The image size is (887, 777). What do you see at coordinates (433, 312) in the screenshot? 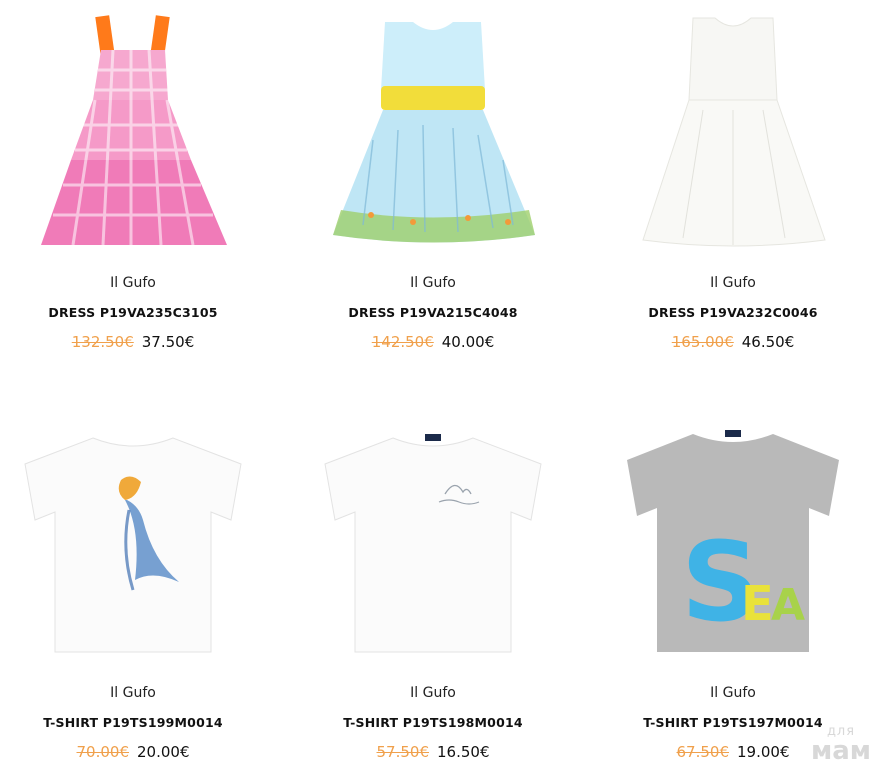
I see `product-title: DRESS P19VA215C4048` at bounding box center [433, 312].